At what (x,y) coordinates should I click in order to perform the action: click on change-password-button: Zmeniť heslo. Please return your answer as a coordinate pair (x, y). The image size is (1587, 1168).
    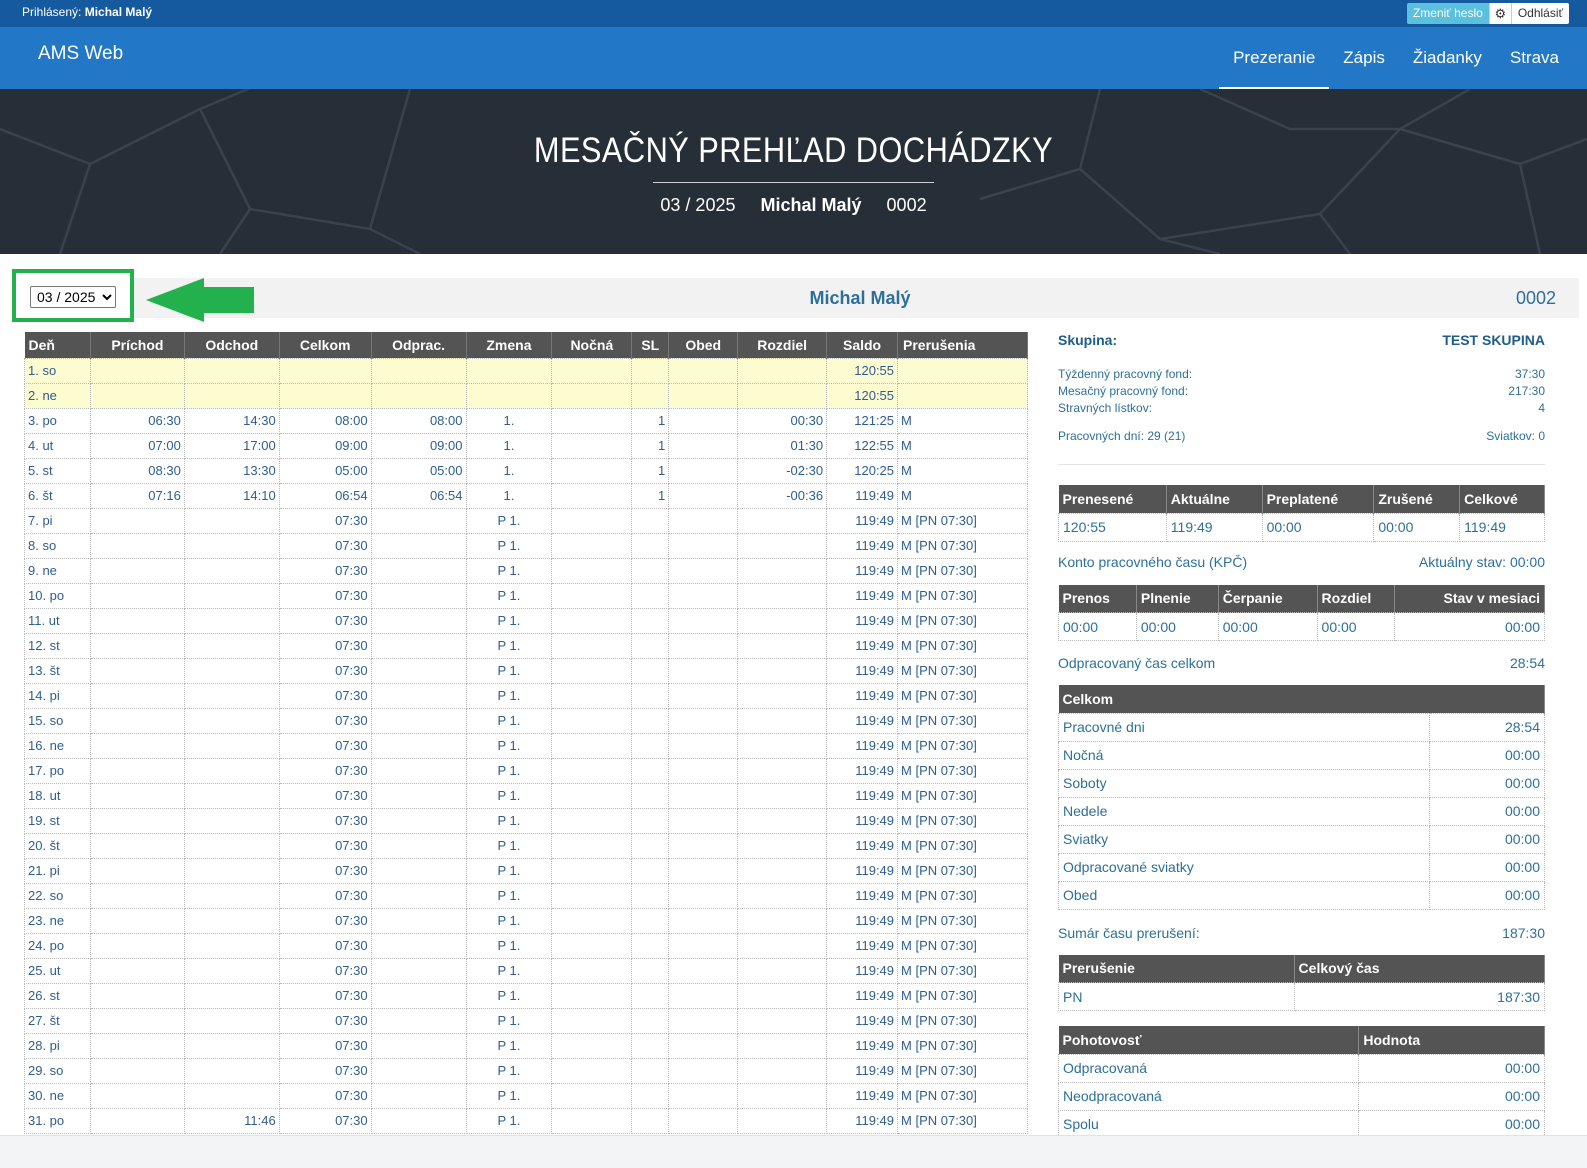
    Looking at the image, I should click on (1447, 13).